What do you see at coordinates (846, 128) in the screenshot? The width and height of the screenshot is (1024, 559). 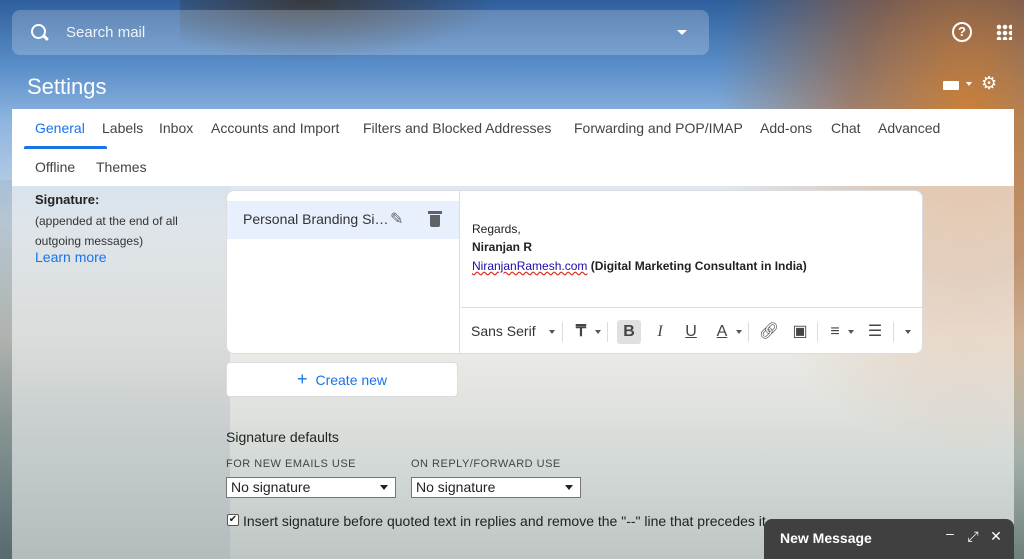 I see `tab-chat: Chat` at bounding box center [846, 128].